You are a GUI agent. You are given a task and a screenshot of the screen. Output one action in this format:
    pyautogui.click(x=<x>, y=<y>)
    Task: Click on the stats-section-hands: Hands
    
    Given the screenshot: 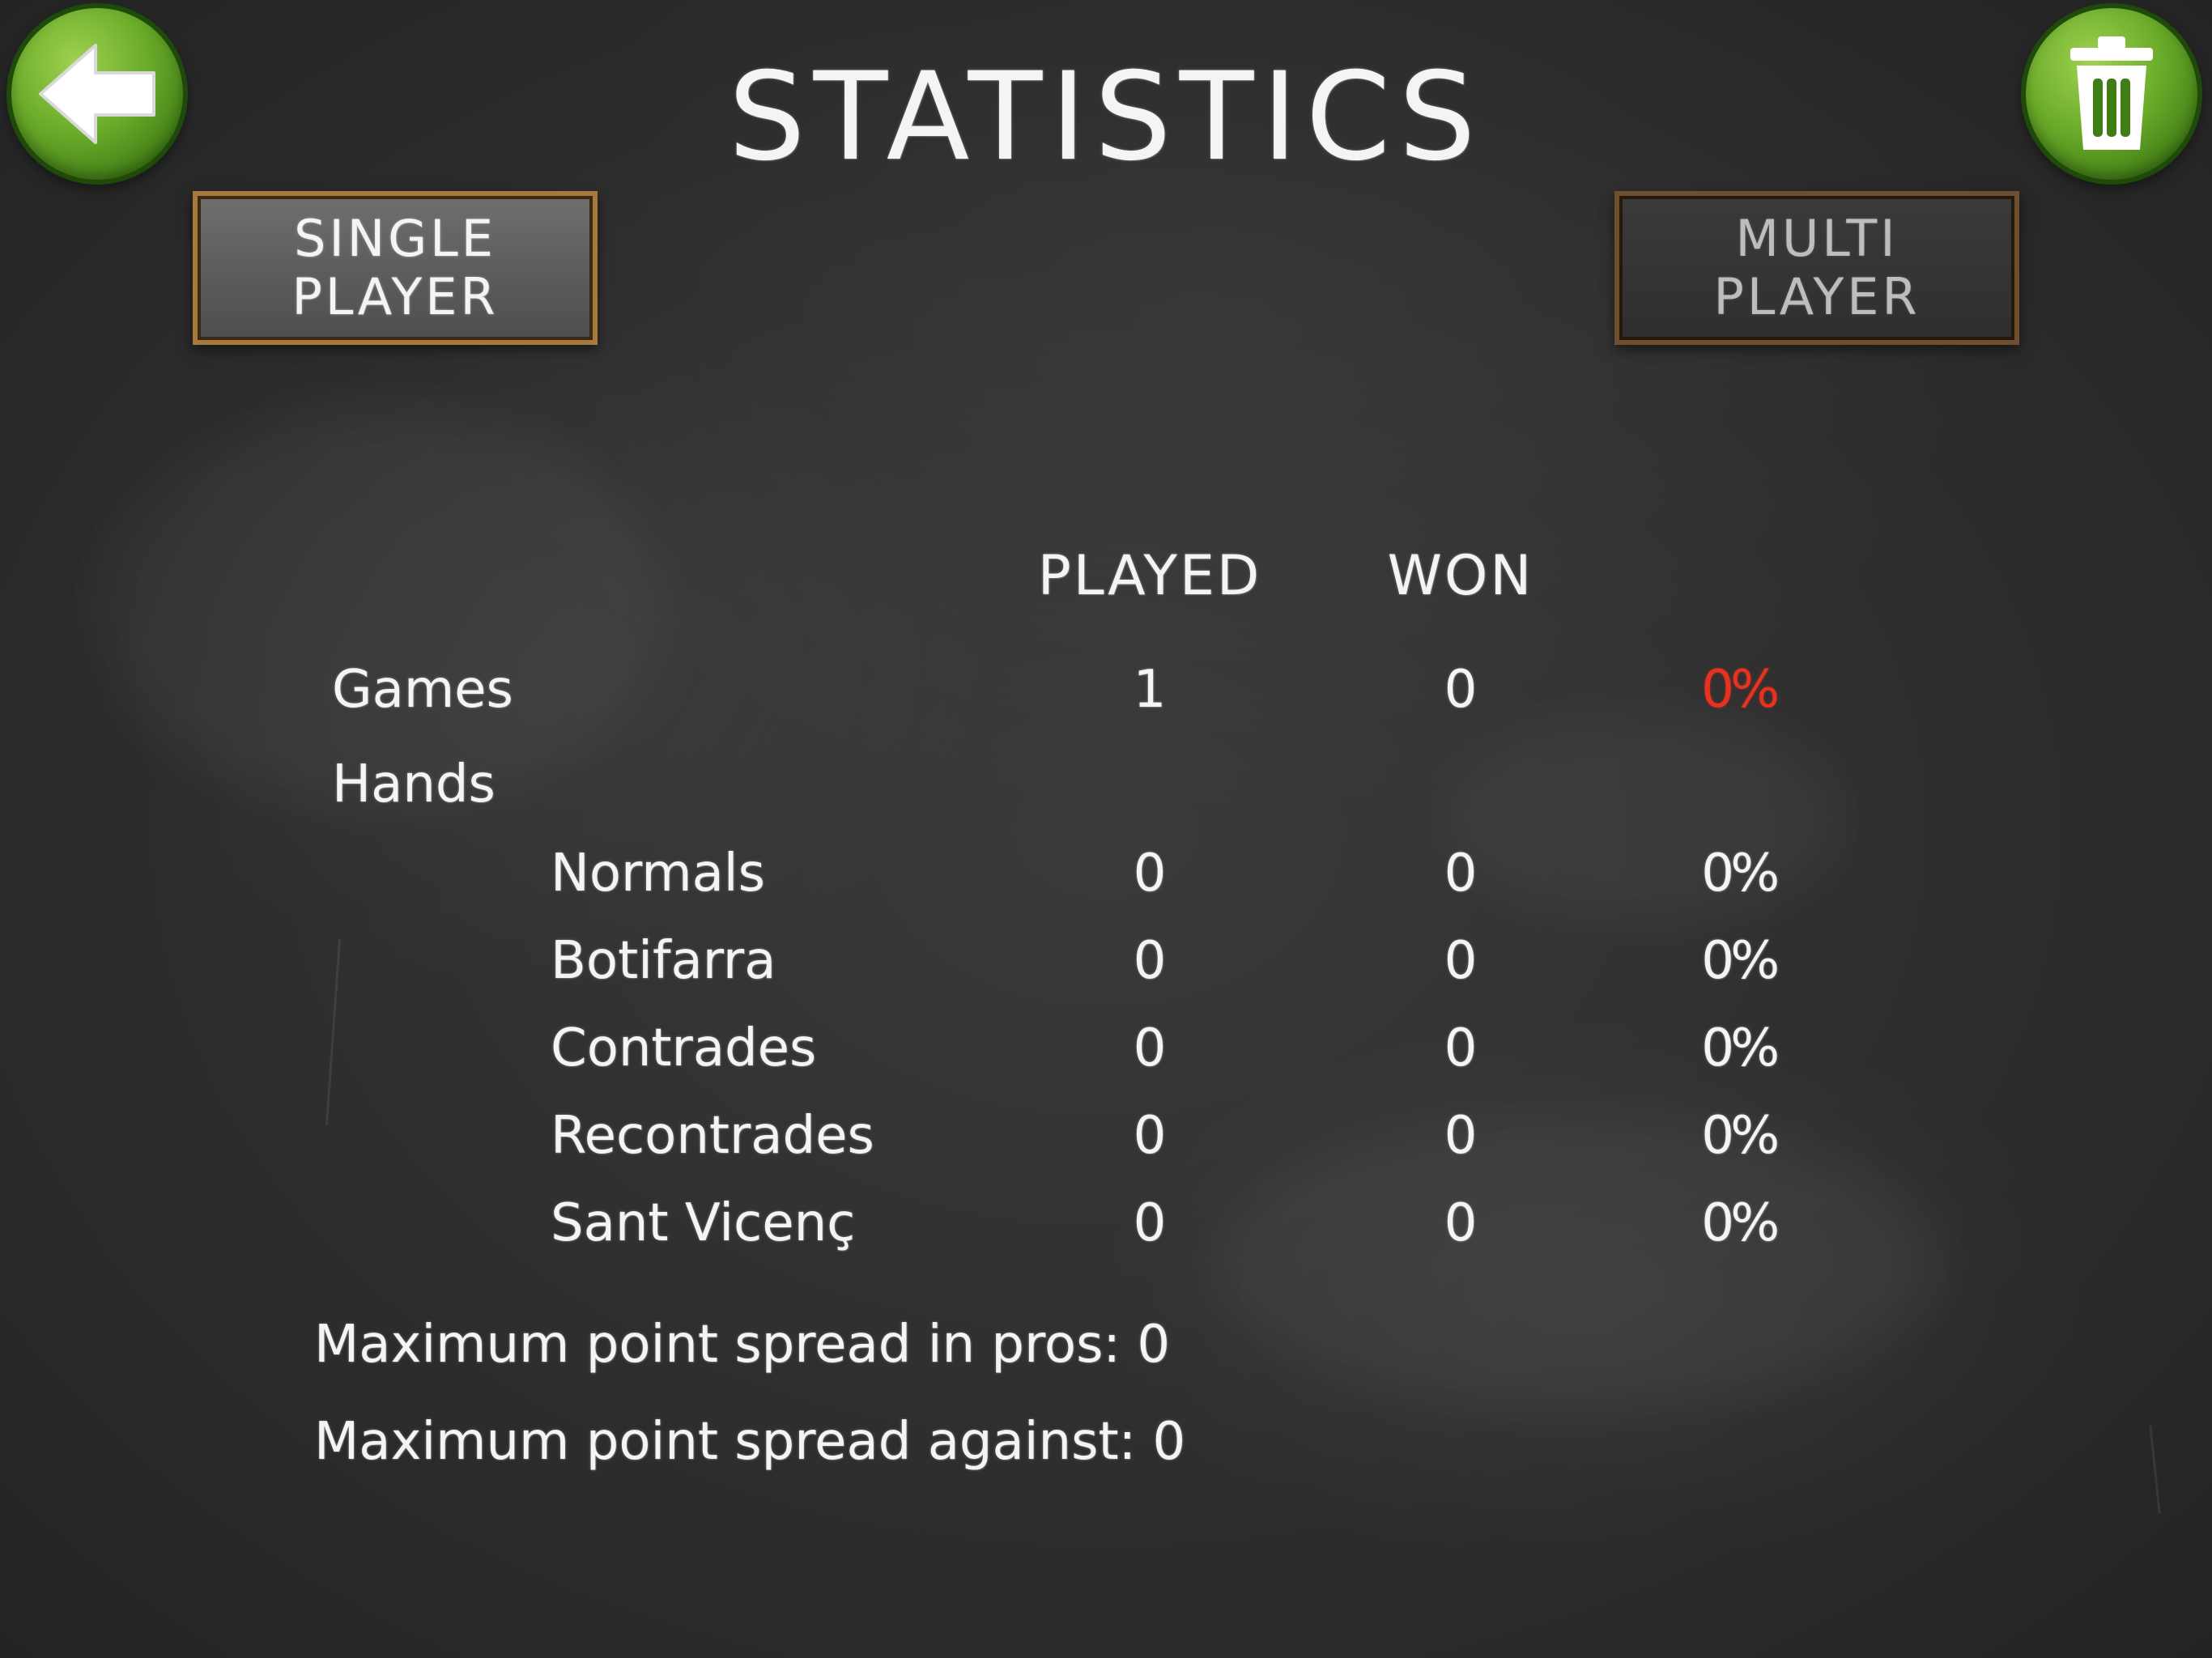 What is the action you would take?
    pyautogui.click(x=1106, y=791)
    